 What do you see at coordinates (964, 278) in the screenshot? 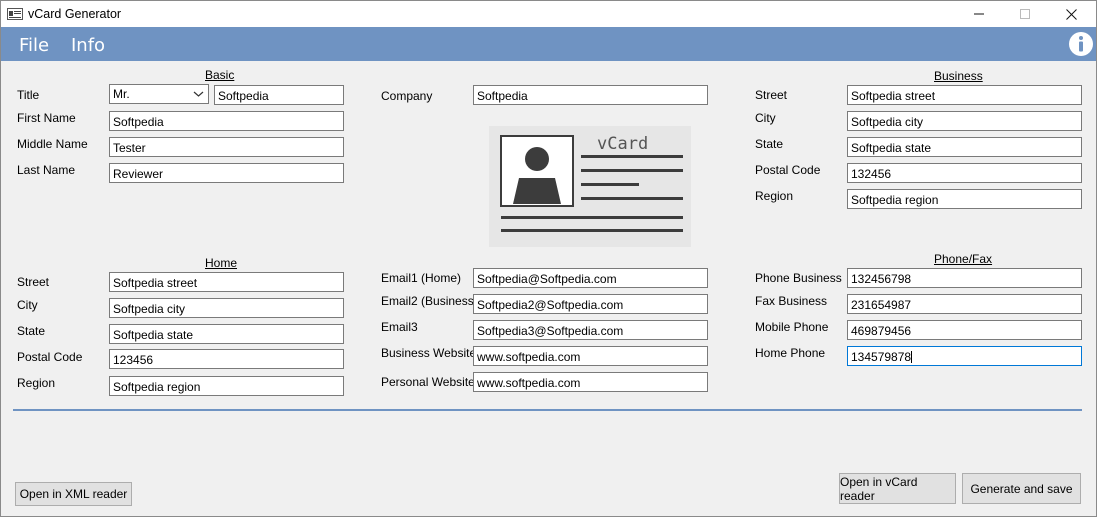
I see `phone-business-input: 132456798` at bounding box center [964, 278].